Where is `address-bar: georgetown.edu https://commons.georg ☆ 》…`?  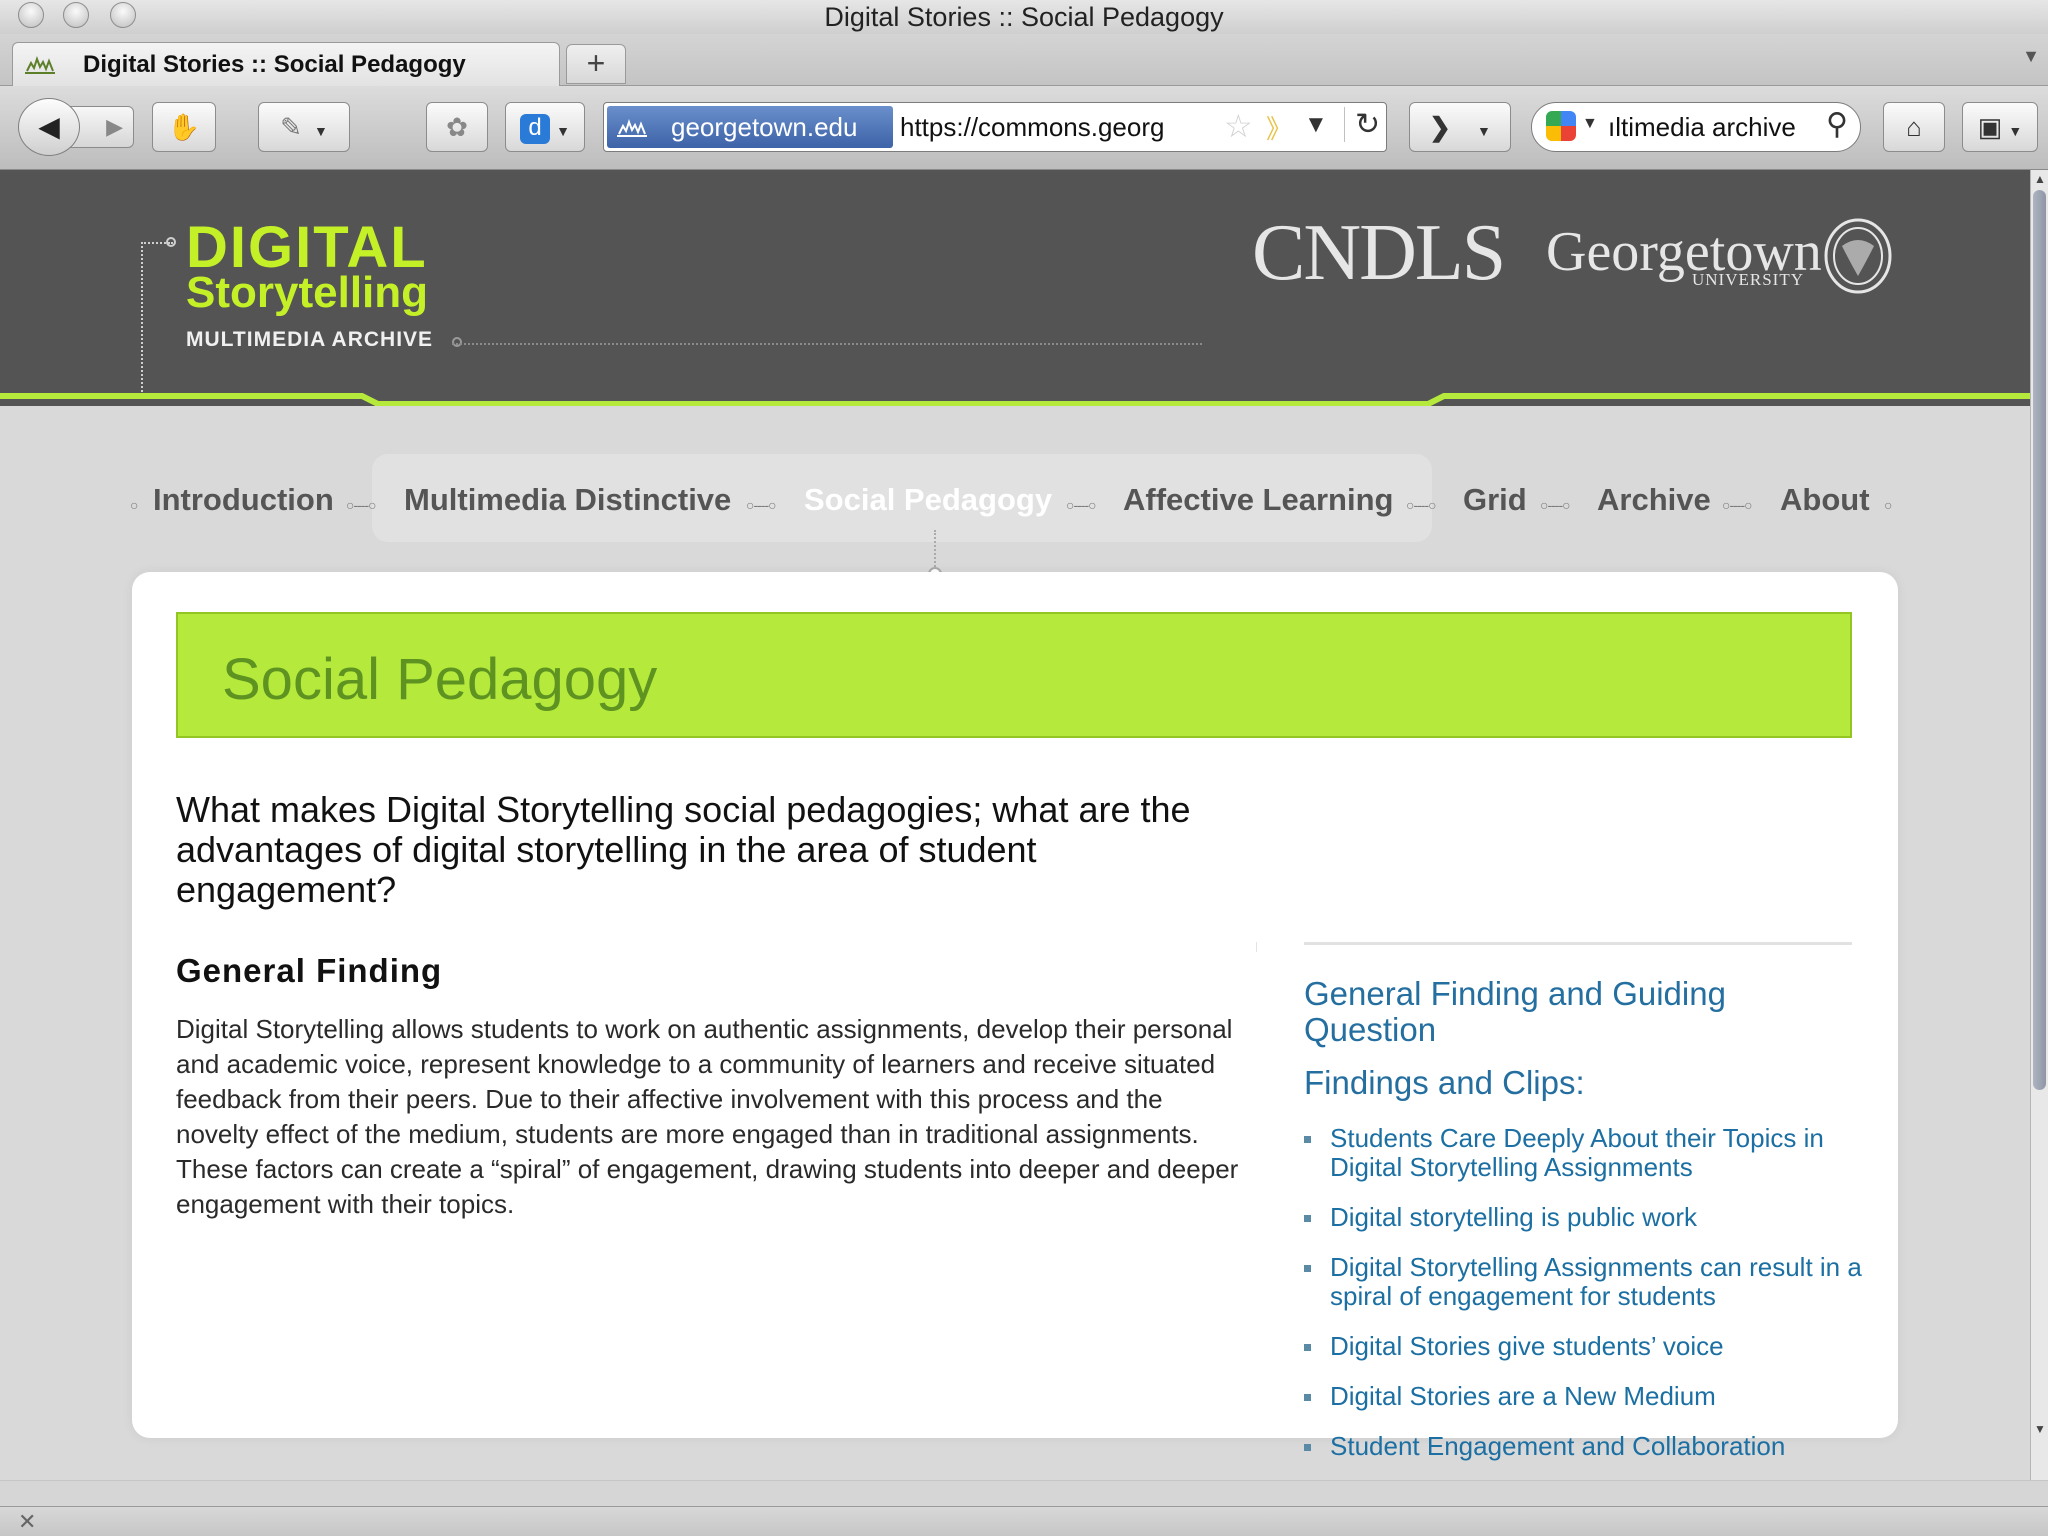
address-bar: georgetown.edu https://commons.georg ☆ 》… is located at coordinates (995, 127).